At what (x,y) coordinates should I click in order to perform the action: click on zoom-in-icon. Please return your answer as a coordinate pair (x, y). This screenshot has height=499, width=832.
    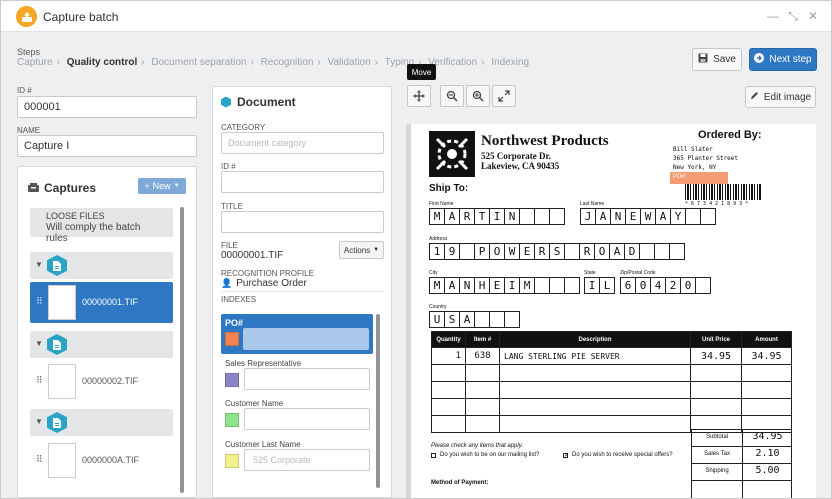
    Looking at the image, I should click on (478, 96).